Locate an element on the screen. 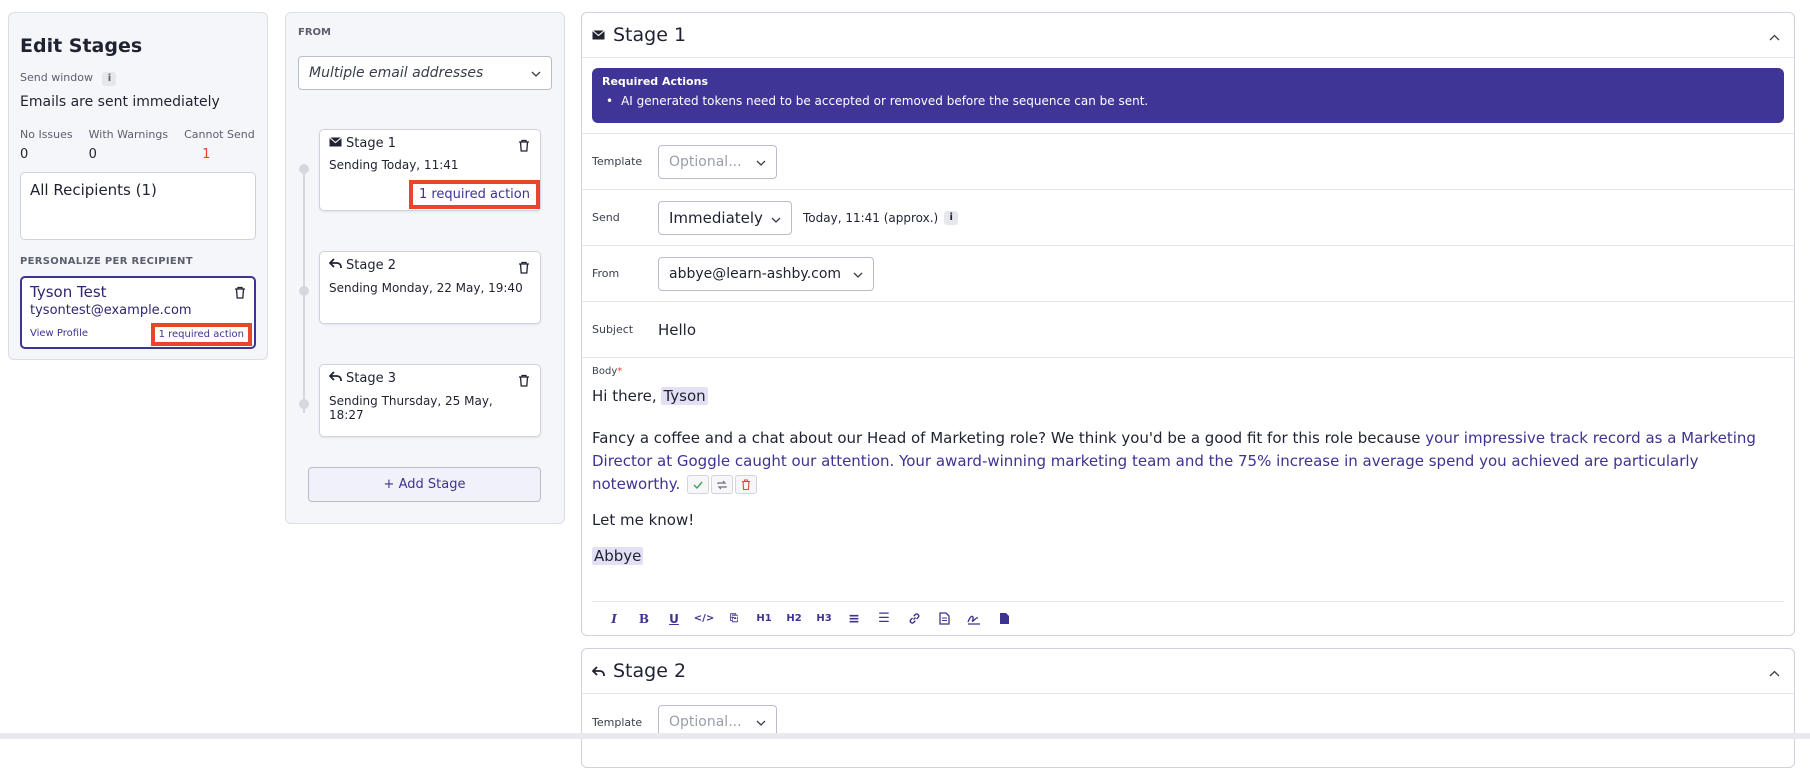  delete-icon is located at coordinates (746, 484).